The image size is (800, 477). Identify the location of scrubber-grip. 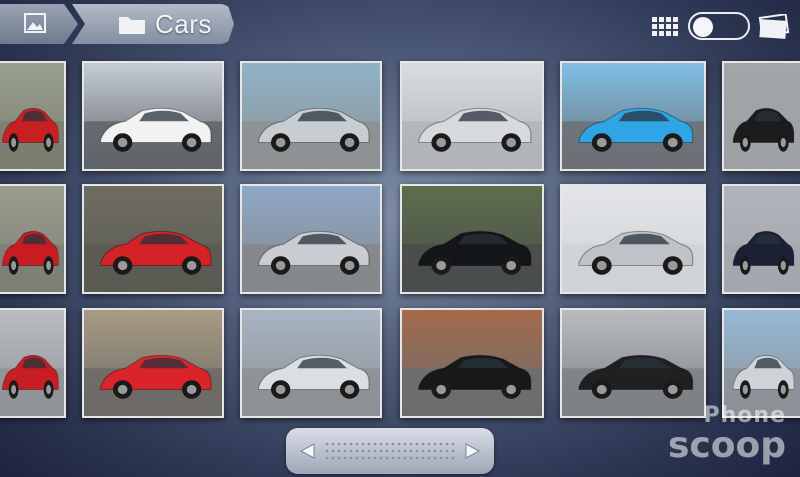
(390, 451).